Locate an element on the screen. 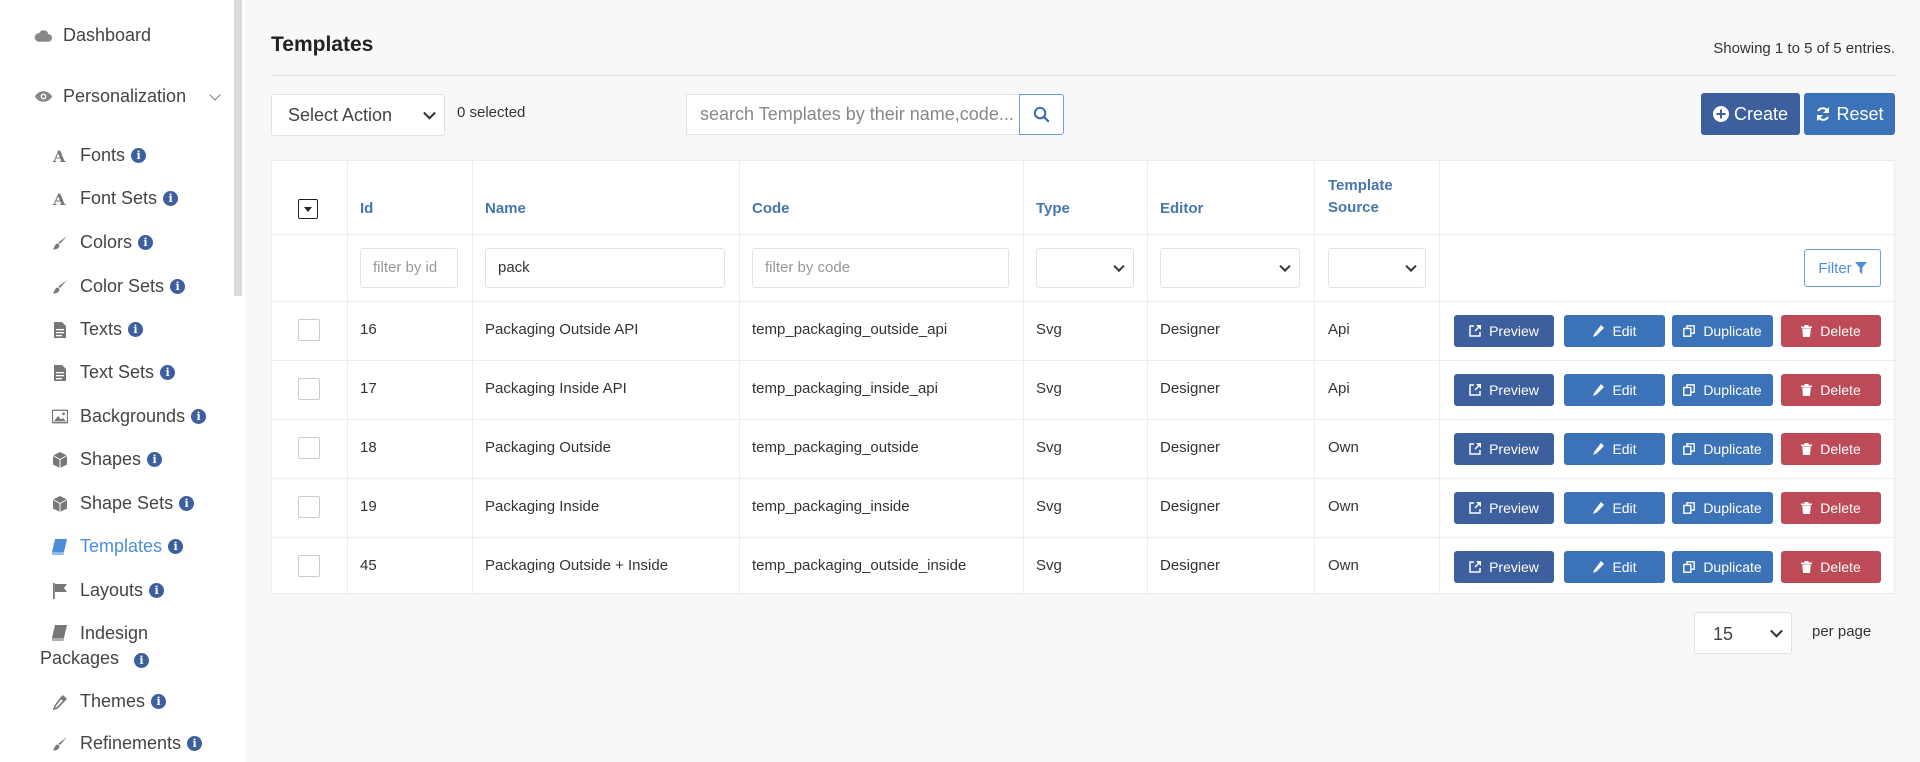 This screenshot has width=1920, height=762. header-code: Code is located at coordinates (771, 209).